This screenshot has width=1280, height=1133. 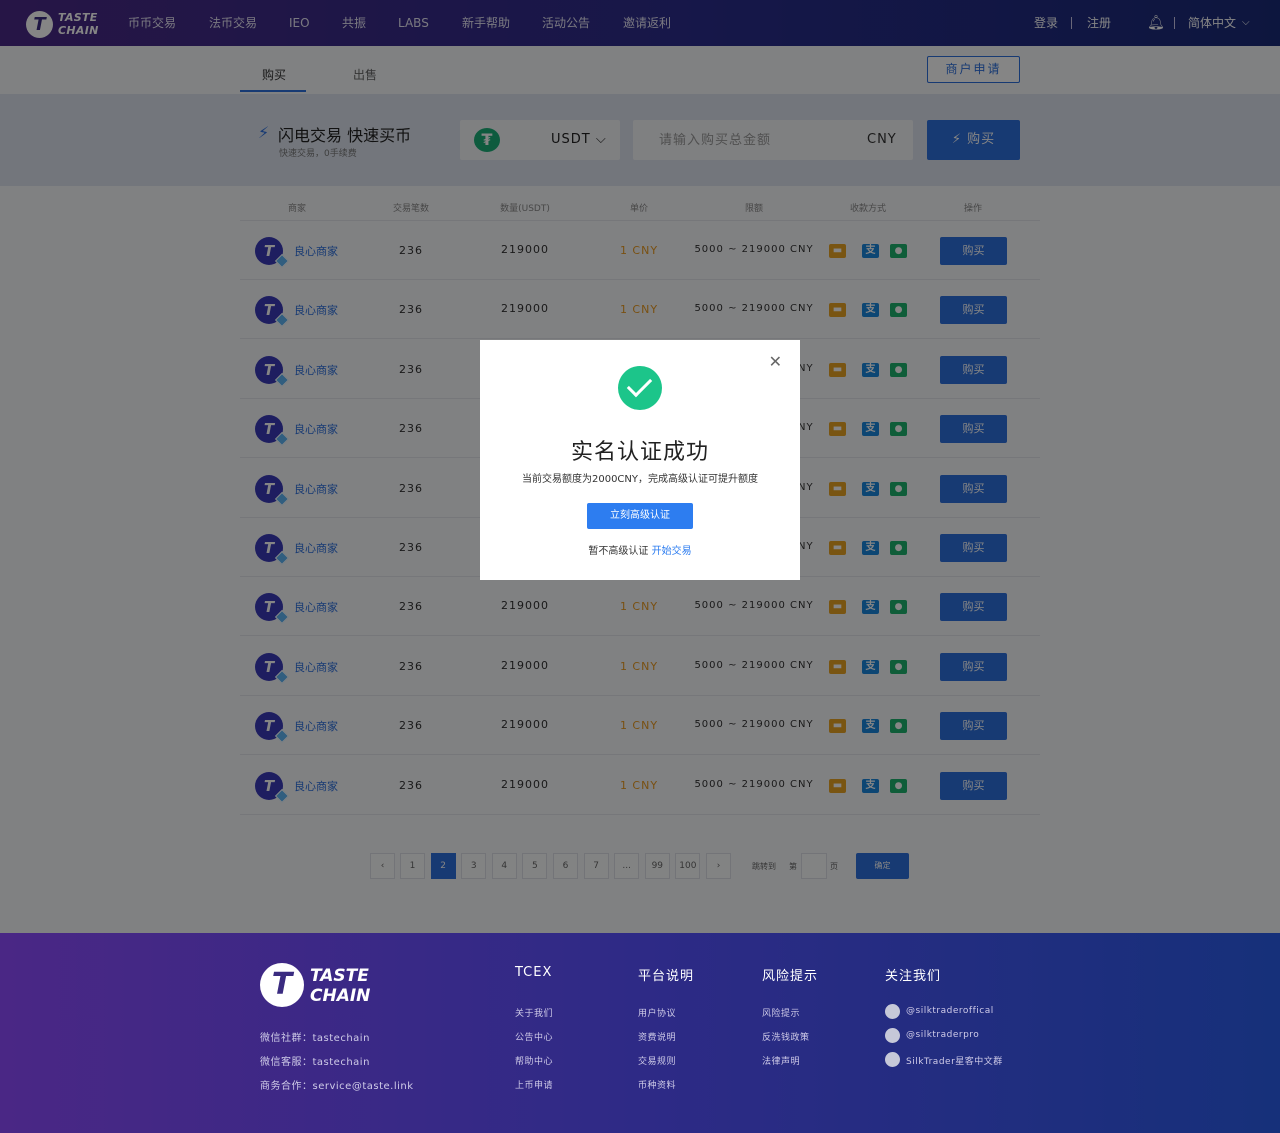 What do you see at coordinates (775, 361) in the screenshot?
I see `close-icon: ✕` at bounding box center [775, 361].